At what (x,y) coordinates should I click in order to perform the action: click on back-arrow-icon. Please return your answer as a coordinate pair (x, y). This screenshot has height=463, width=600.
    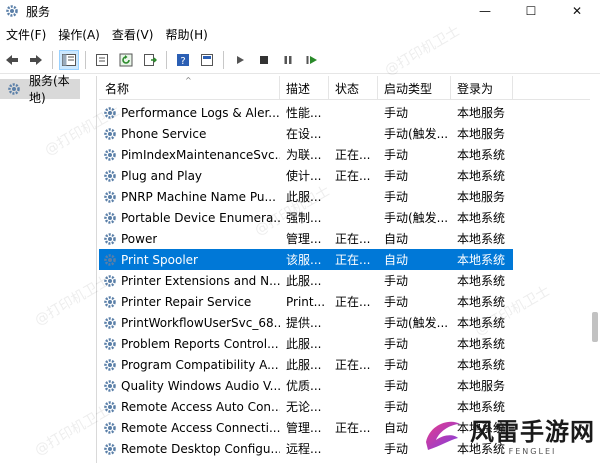
    Looking at the image, I should click on (12, 60).